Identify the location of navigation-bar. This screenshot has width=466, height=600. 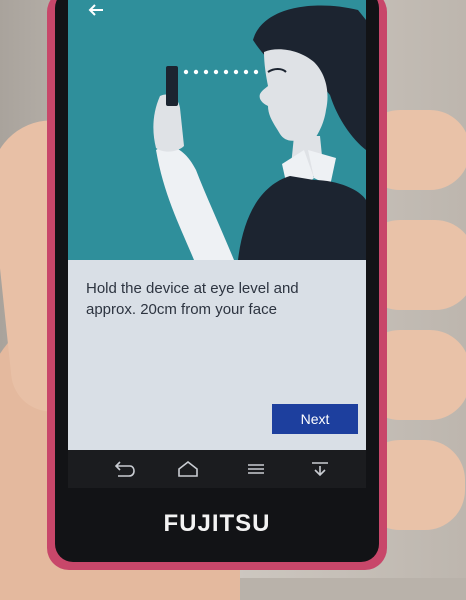
(217, 469).